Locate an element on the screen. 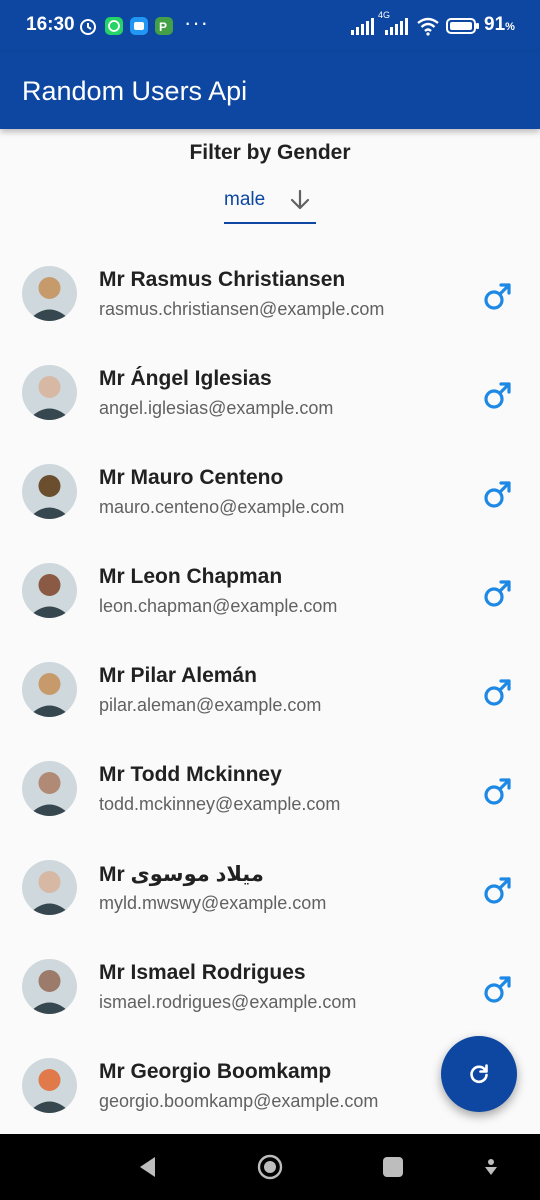 The image size is (540, 1200). user-email: angel.iglesias@example.com is located at coordinates (216, 408).